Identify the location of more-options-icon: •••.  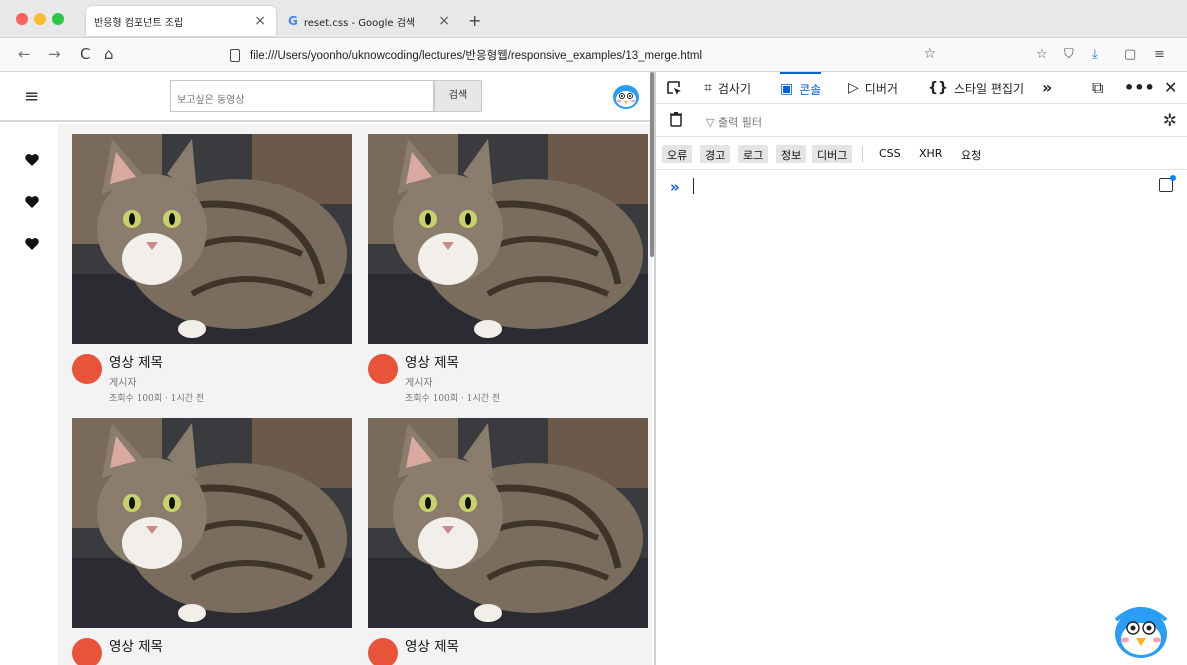
(1139, 87).